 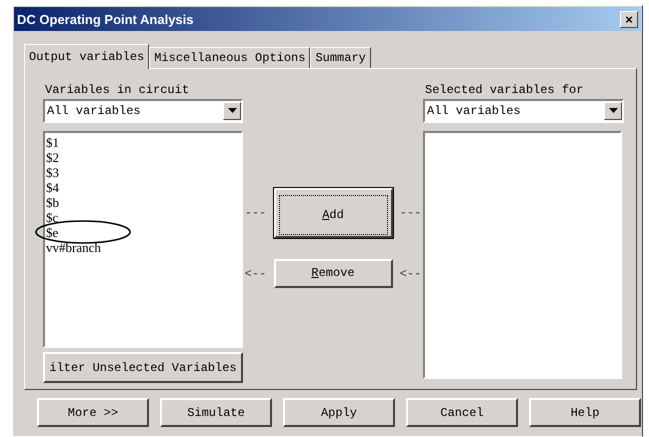 What do you see at coordinates (629, 19) in the screenshot?
I see `close-button: ×` at bounding box center [629, 19].